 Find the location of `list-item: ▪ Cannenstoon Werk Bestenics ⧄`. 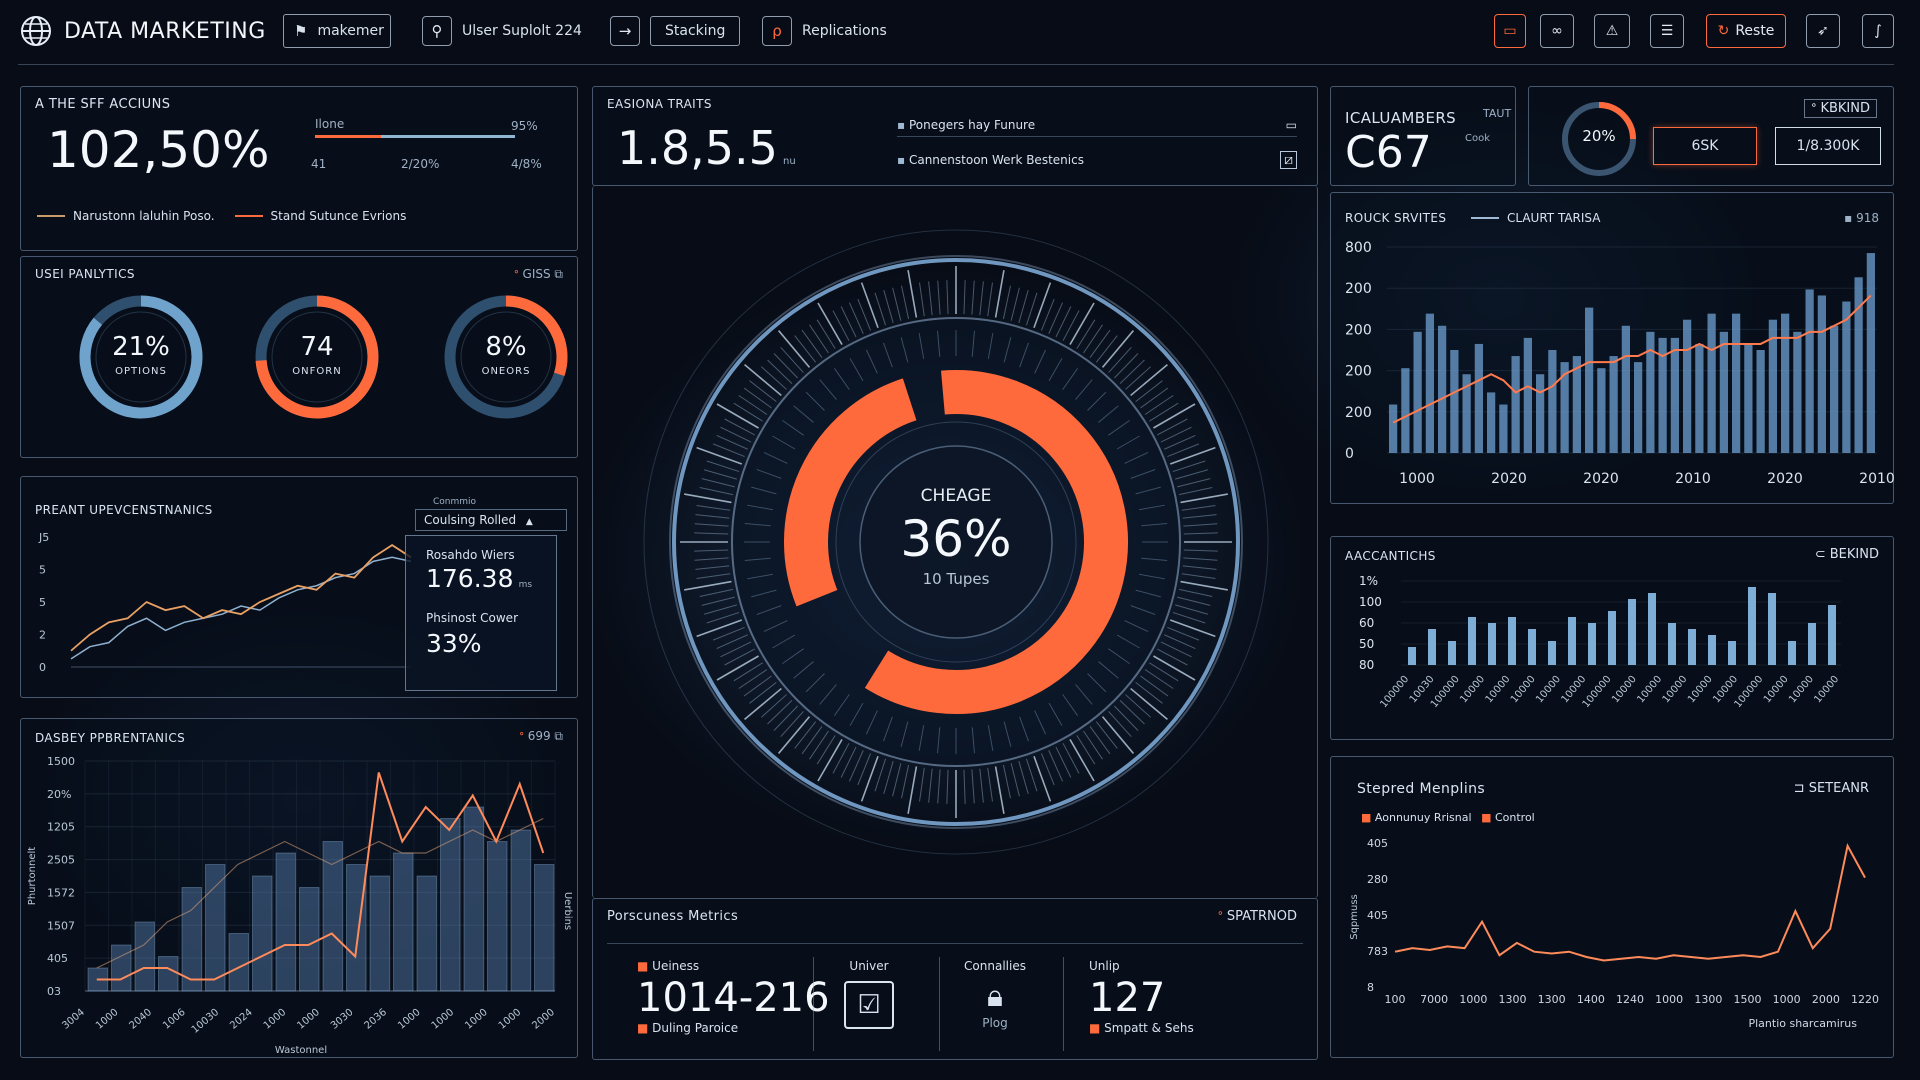

list-item: ▪ Cannenstoon Werk Bestenics ⧄ is located at coordinates (1097, 160).